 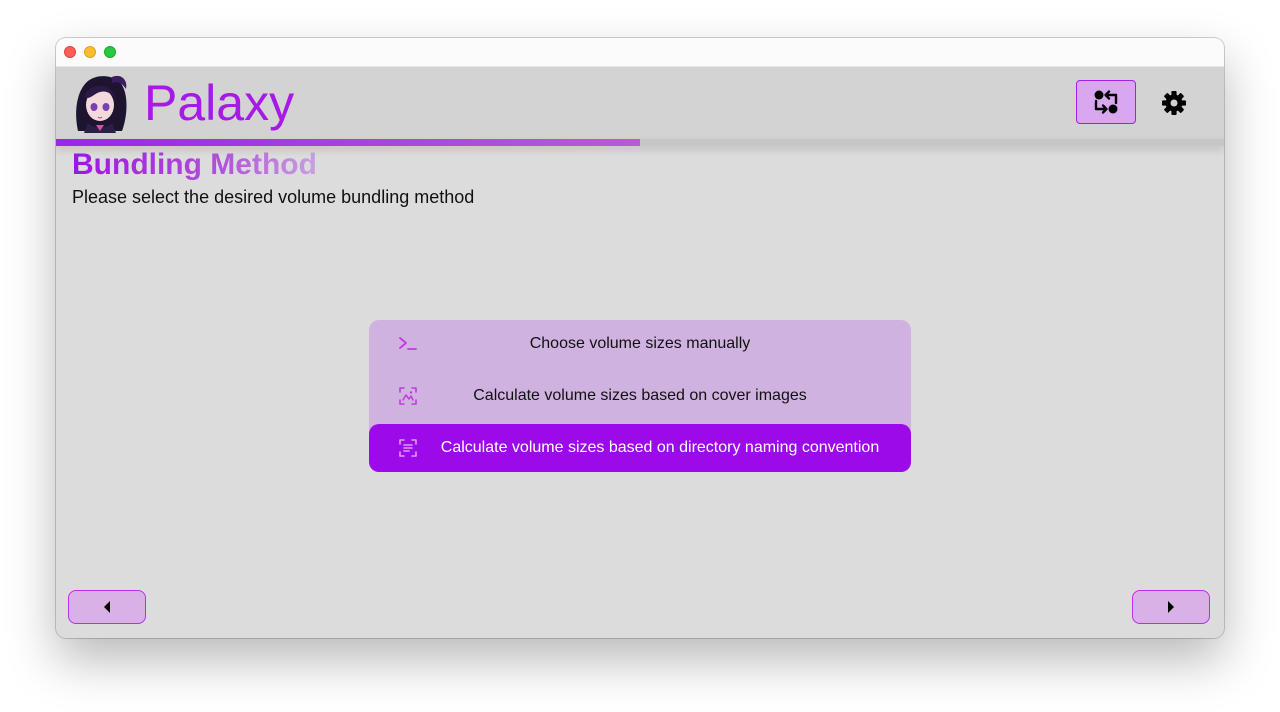 I want to click on caret-right-icon, so click(x=1171, y=607).